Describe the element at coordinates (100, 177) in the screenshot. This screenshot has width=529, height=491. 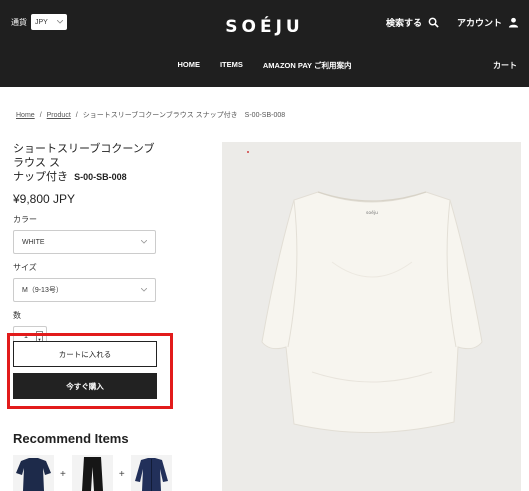
I see `product-code: S-00-SB-008` at that location.